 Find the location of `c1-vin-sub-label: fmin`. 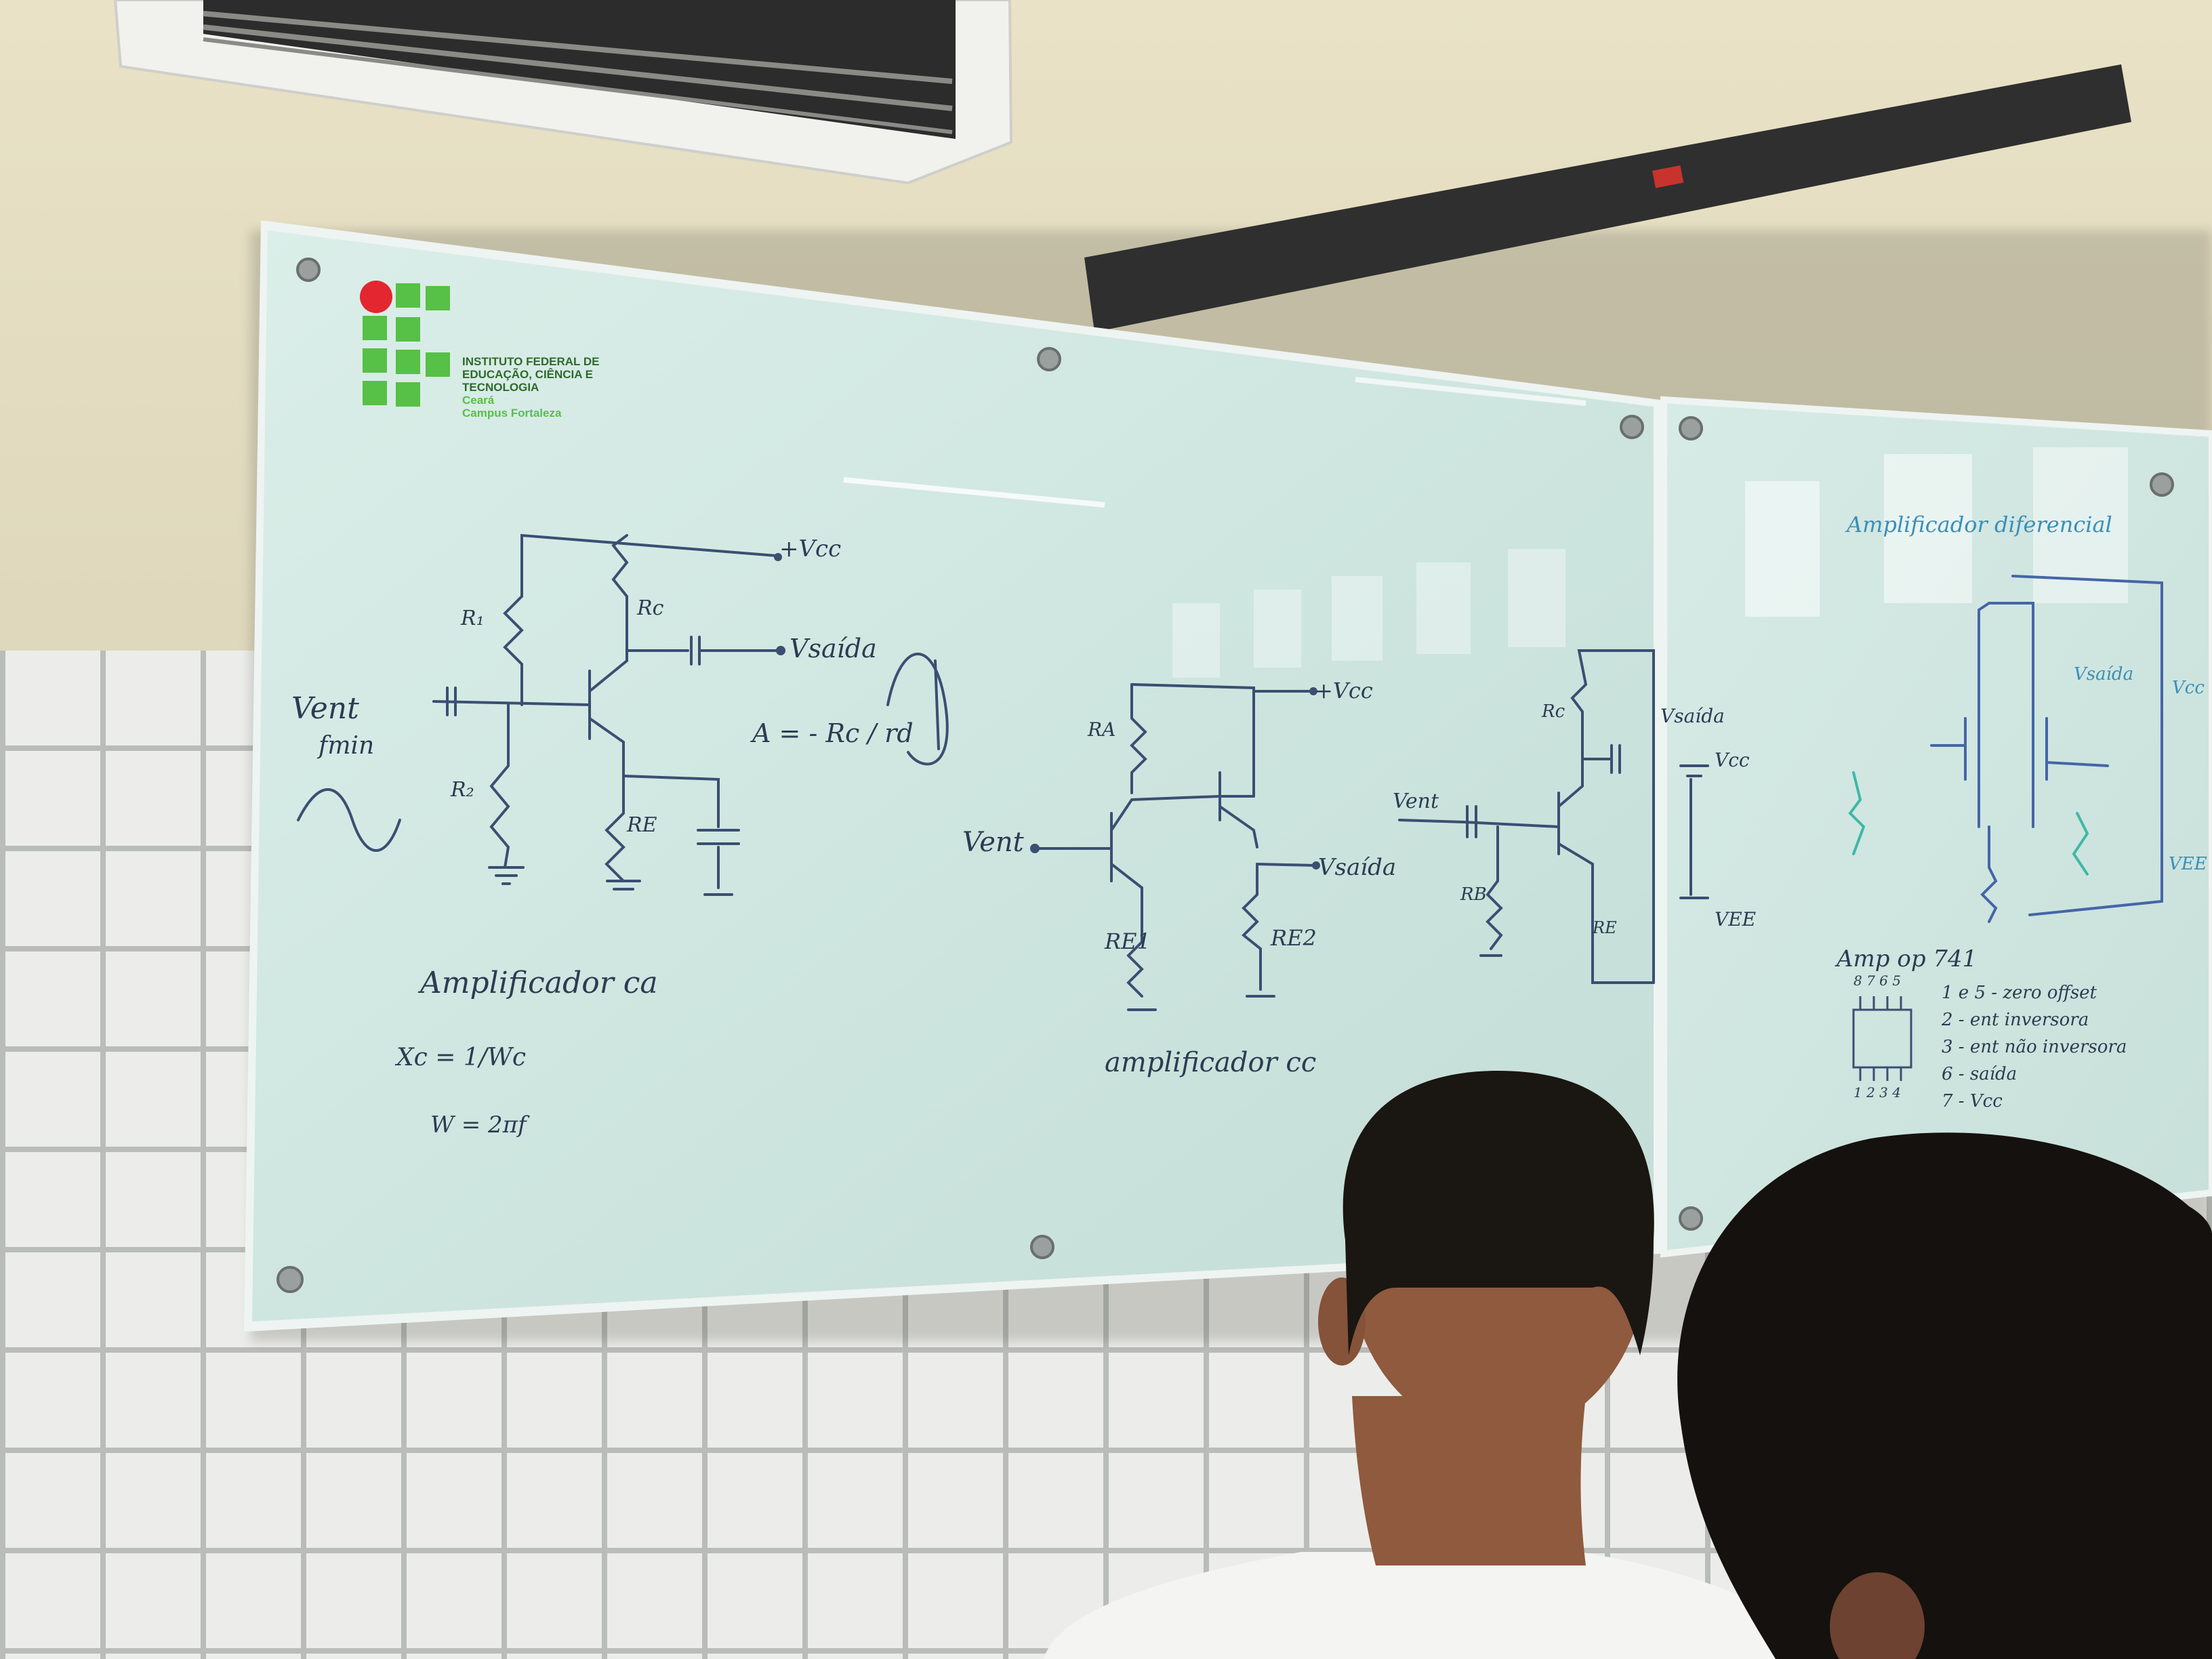

c1-vin-sub-label: fmin is located at coordinates (347, 746).